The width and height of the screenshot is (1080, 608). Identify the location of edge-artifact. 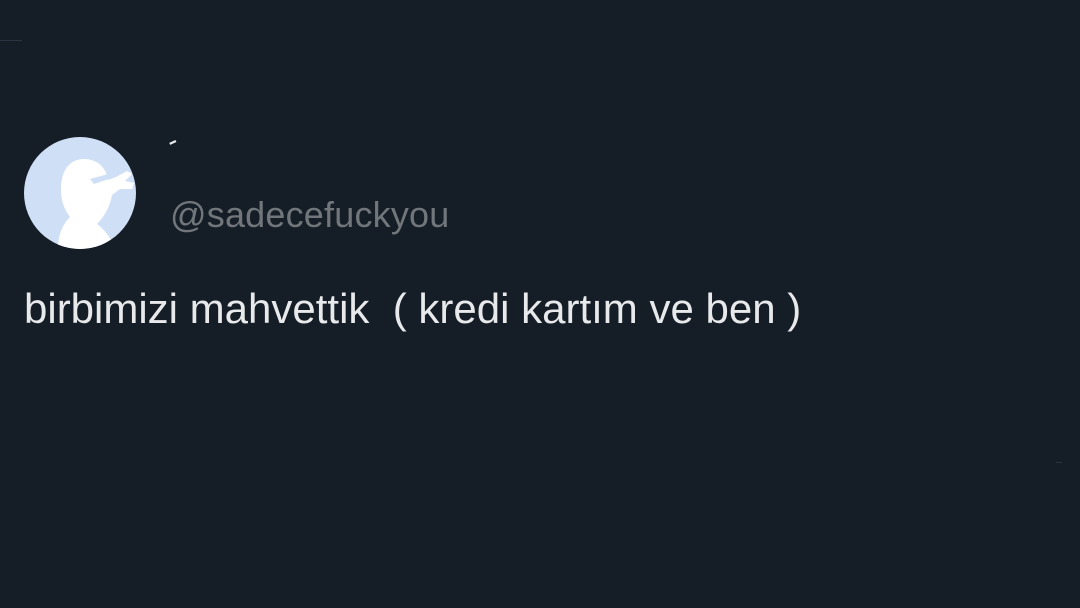
(1059, 462).